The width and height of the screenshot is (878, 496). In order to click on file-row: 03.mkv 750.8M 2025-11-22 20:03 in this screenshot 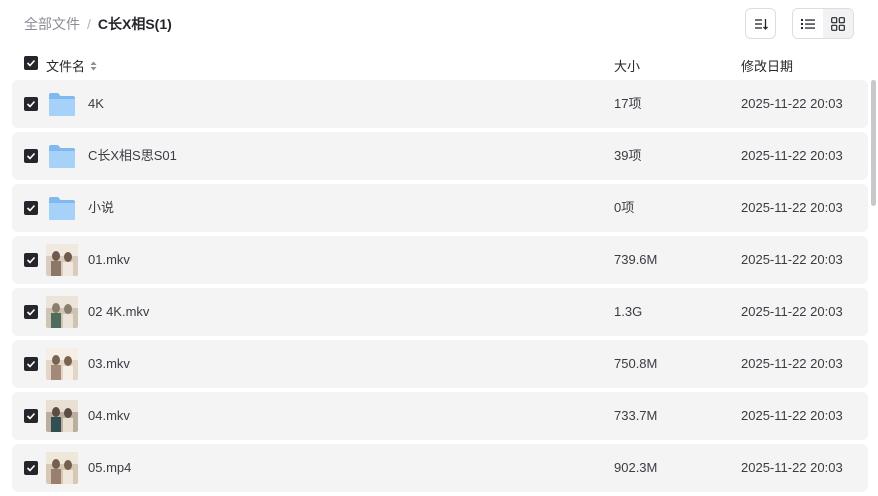, I will do `click(440, 364)`.